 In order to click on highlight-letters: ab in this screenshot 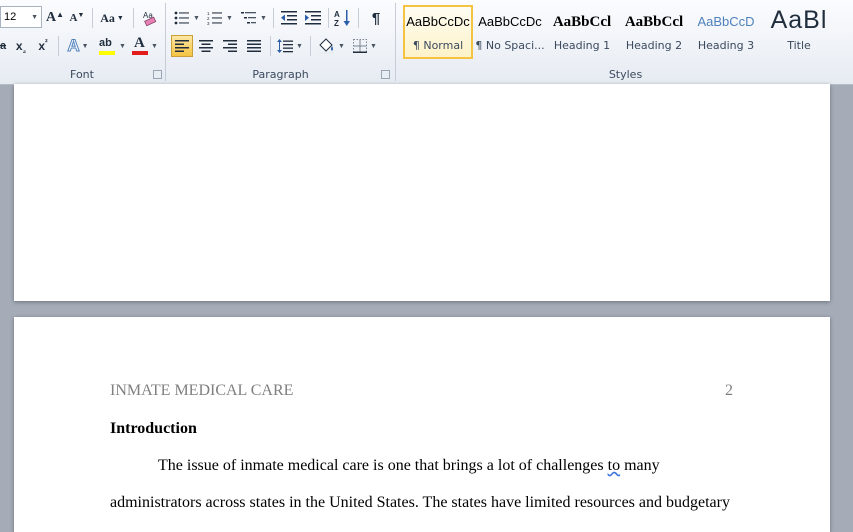, I will do `click(105, 43)`.